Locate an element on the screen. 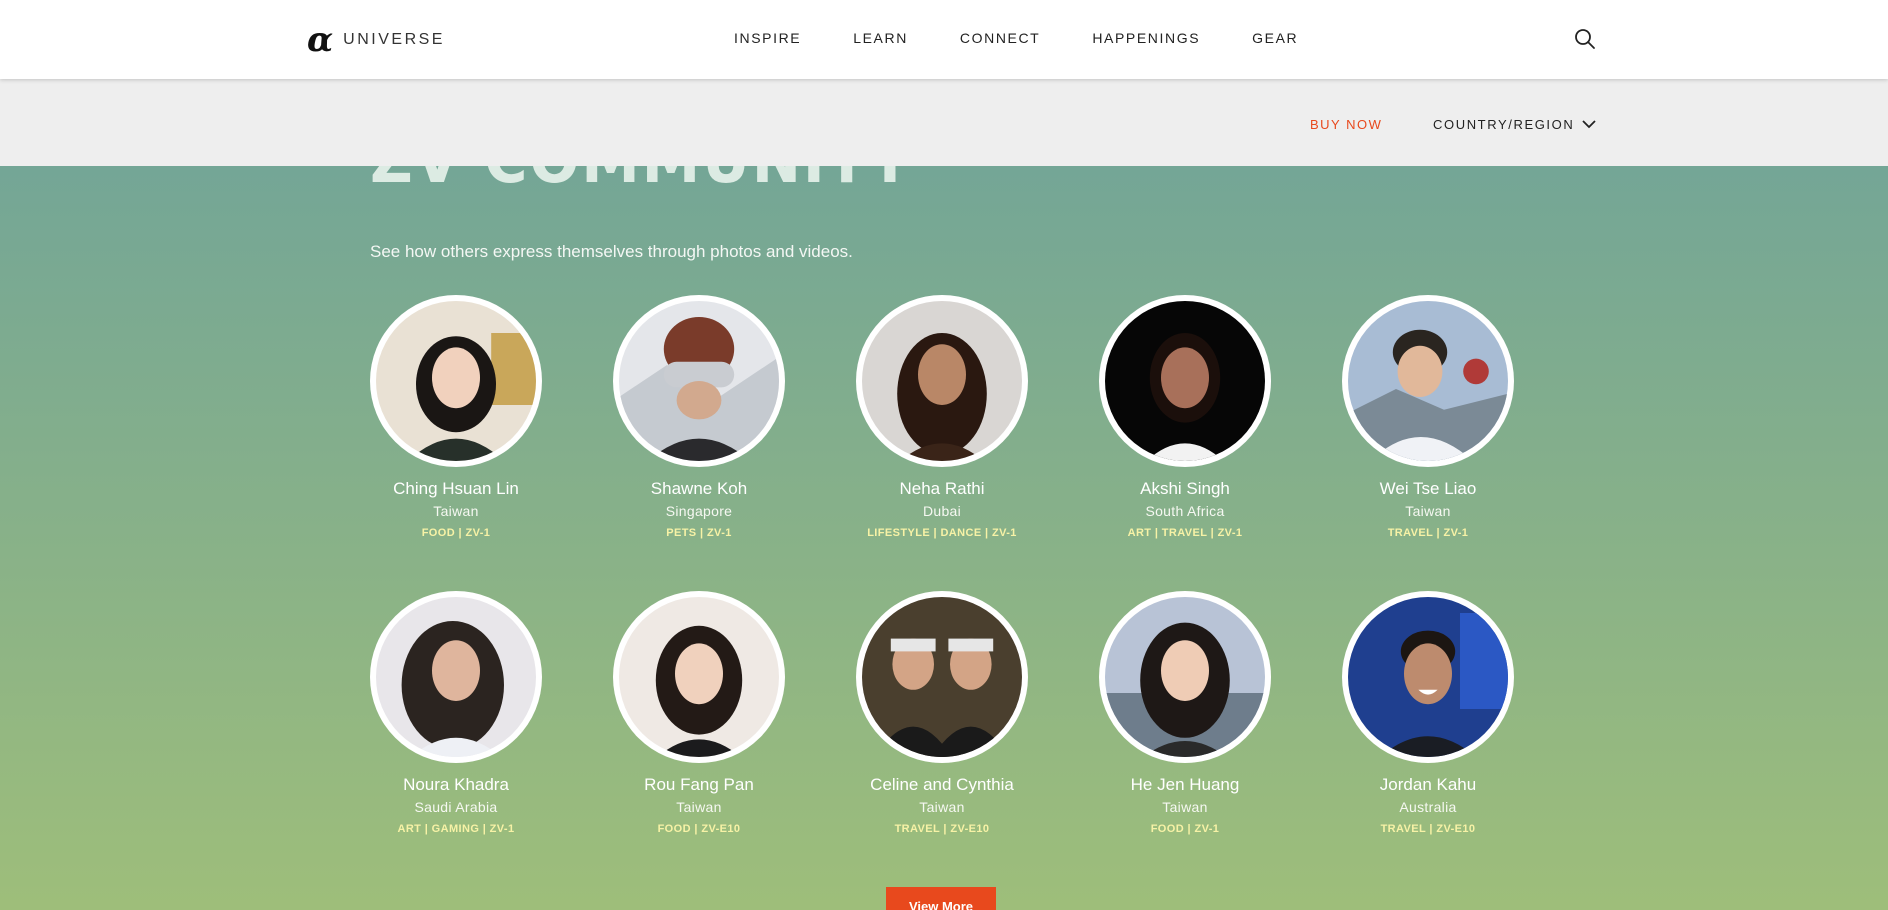 This screenshot has height=910, width=1888. creator-card: Wei Tse Liao Taiwan TRAVEL | ZV-1 is located at coordinates (1428, 417).